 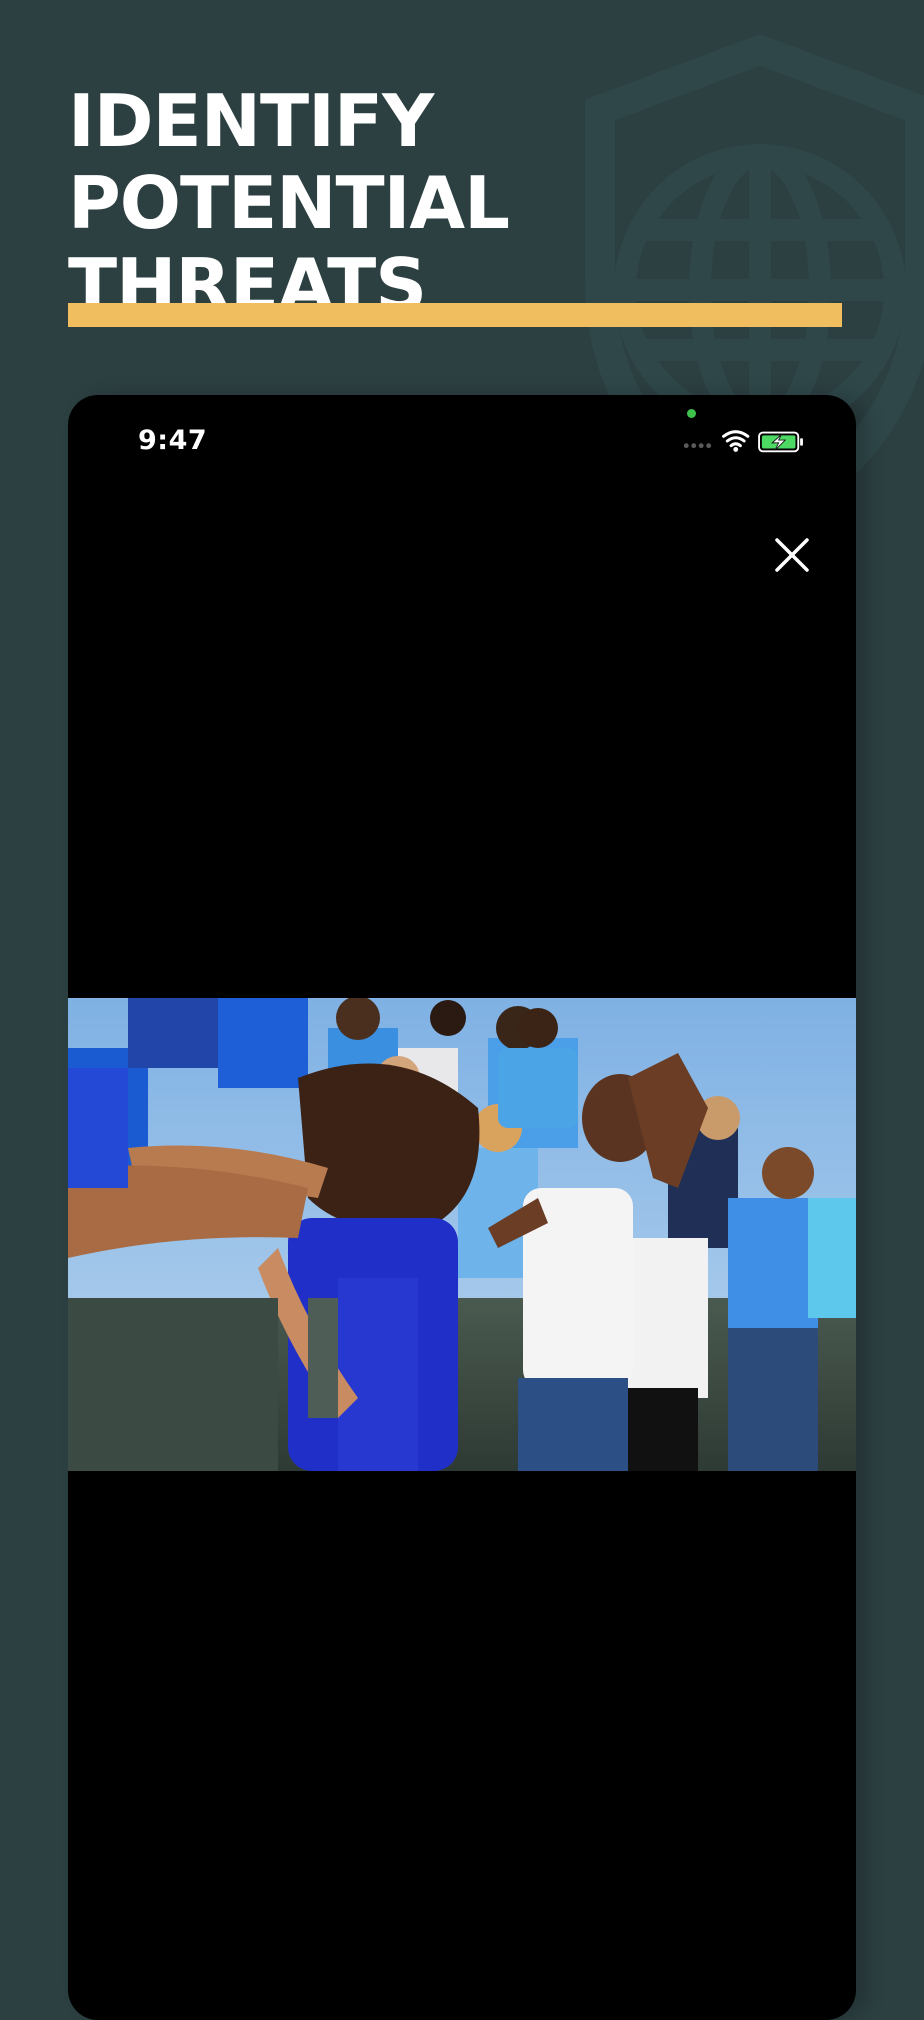 I want to click on status-time: 9:47, so click(x=173, y=440).